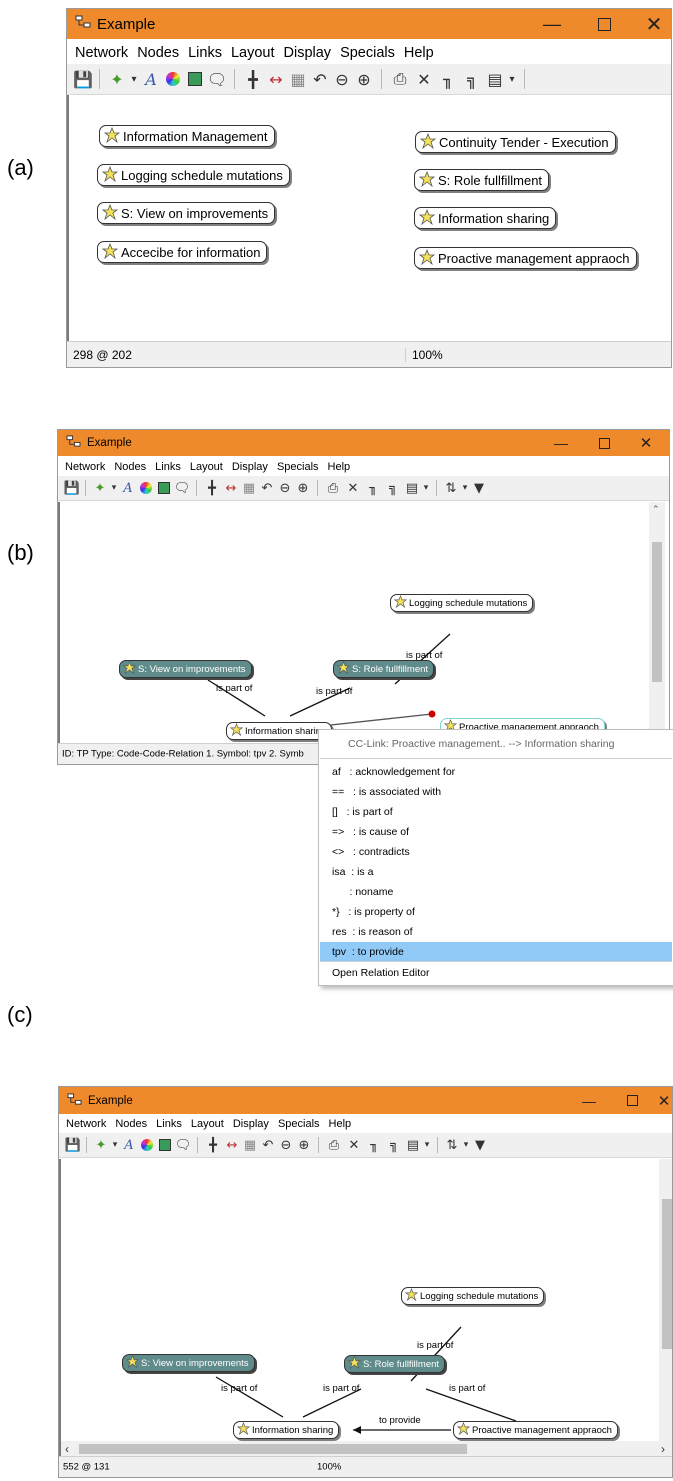  What do you see at coordinates (452, 1145) in the screenshot?
I see `sort-icon: ⇅` at bounding box center [452, 1145].